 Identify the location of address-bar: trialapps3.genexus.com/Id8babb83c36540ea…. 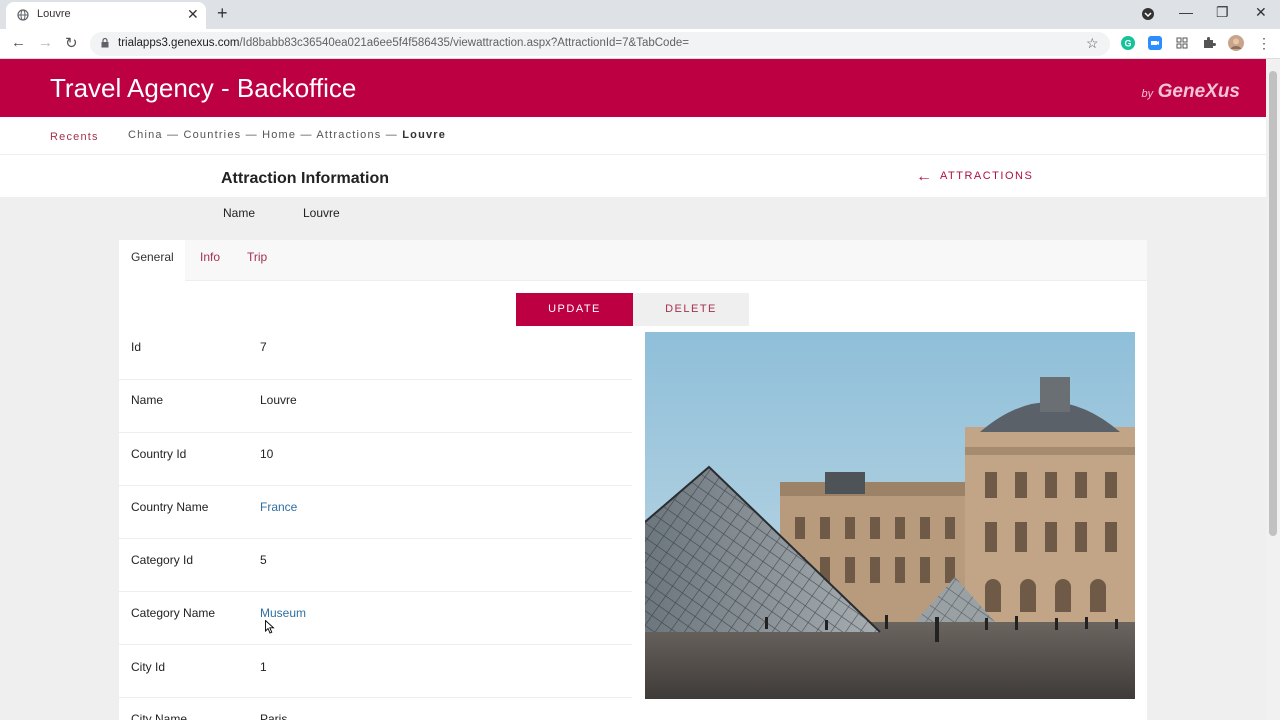
(600, 44).